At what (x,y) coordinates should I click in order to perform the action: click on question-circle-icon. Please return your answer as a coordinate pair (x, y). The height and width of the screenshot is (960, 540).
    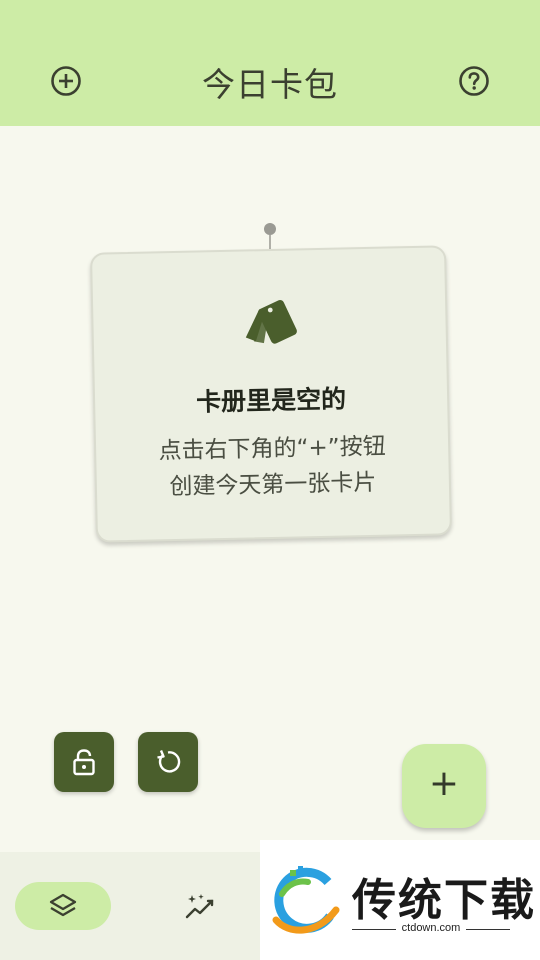
    Looking at the image, I should click on (474, 81).